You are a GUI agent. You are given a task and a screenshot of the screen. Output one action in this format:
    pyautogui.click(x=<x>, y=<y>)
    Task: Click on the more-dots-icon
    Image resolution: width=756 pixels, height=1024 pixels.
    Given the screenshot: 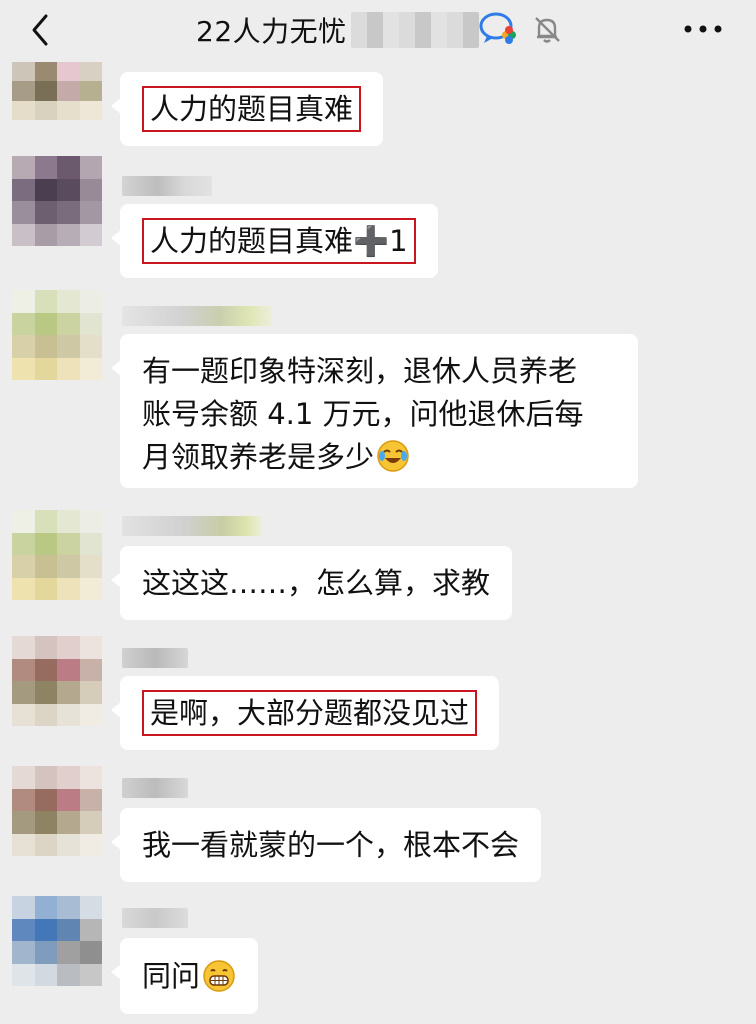 What is the action you would take?
    pyautogui.click(x=703, y=29)
    